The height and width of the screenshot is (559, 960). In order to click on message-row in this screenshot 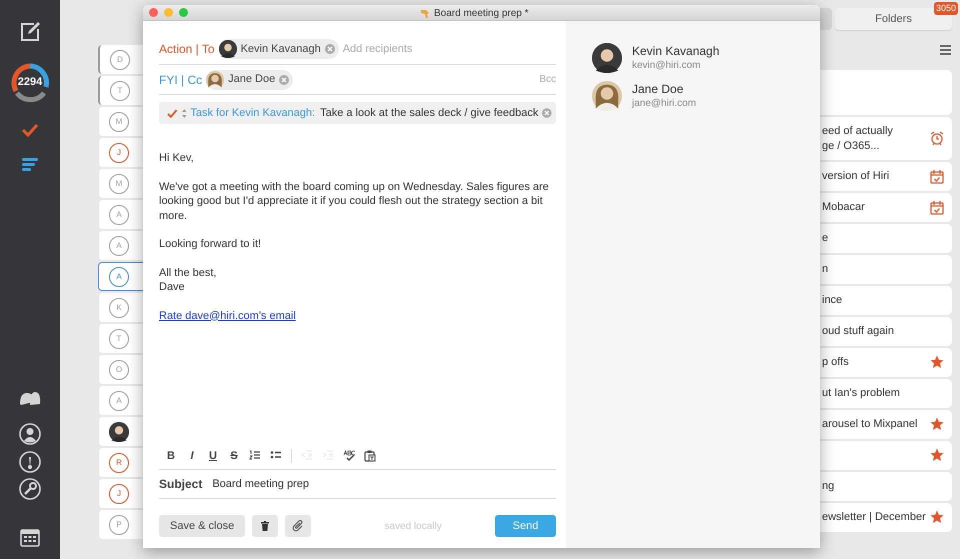, I will do `click(120, 431)`.